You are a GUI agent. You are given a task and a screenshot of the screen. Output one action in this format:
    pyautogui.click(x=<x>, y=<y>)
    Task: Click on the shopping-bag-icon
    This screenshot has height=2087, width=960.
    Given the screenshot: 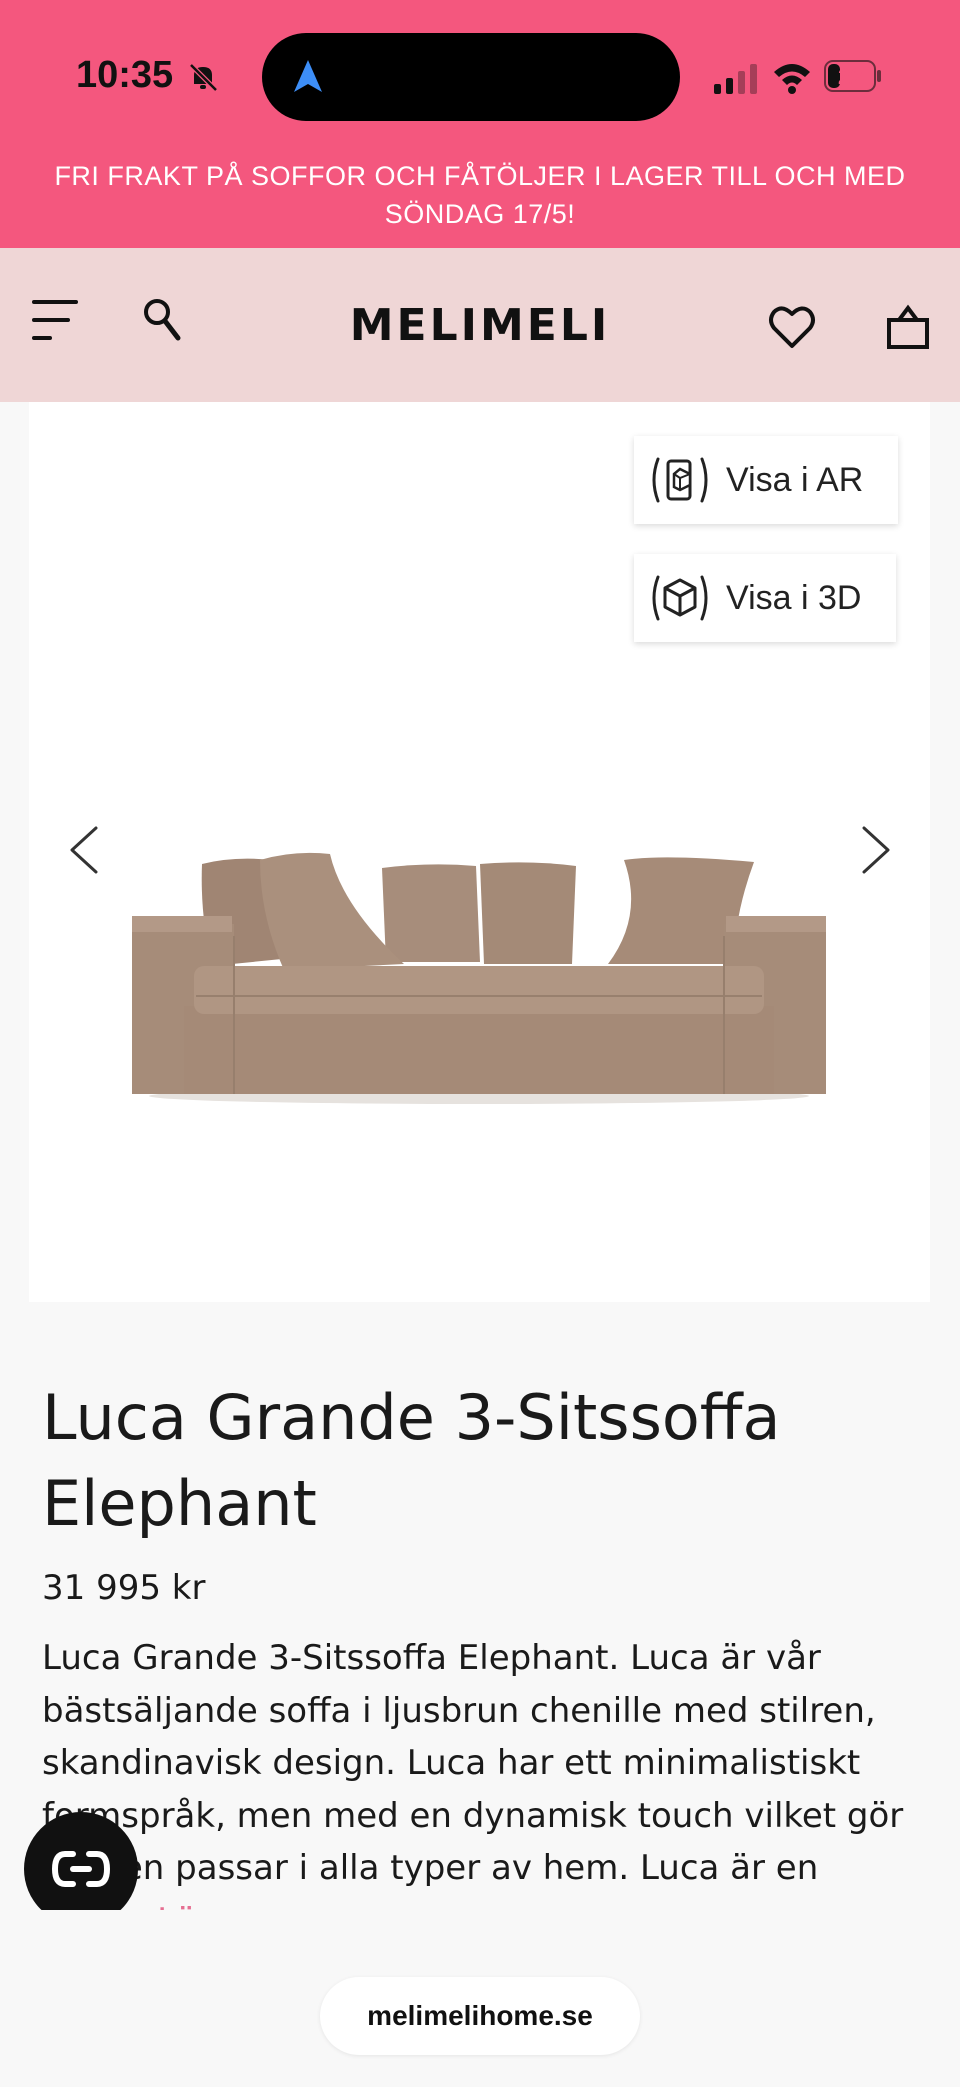 What is the action you would take?
    pyautogui.click(x=908, y=326)
    